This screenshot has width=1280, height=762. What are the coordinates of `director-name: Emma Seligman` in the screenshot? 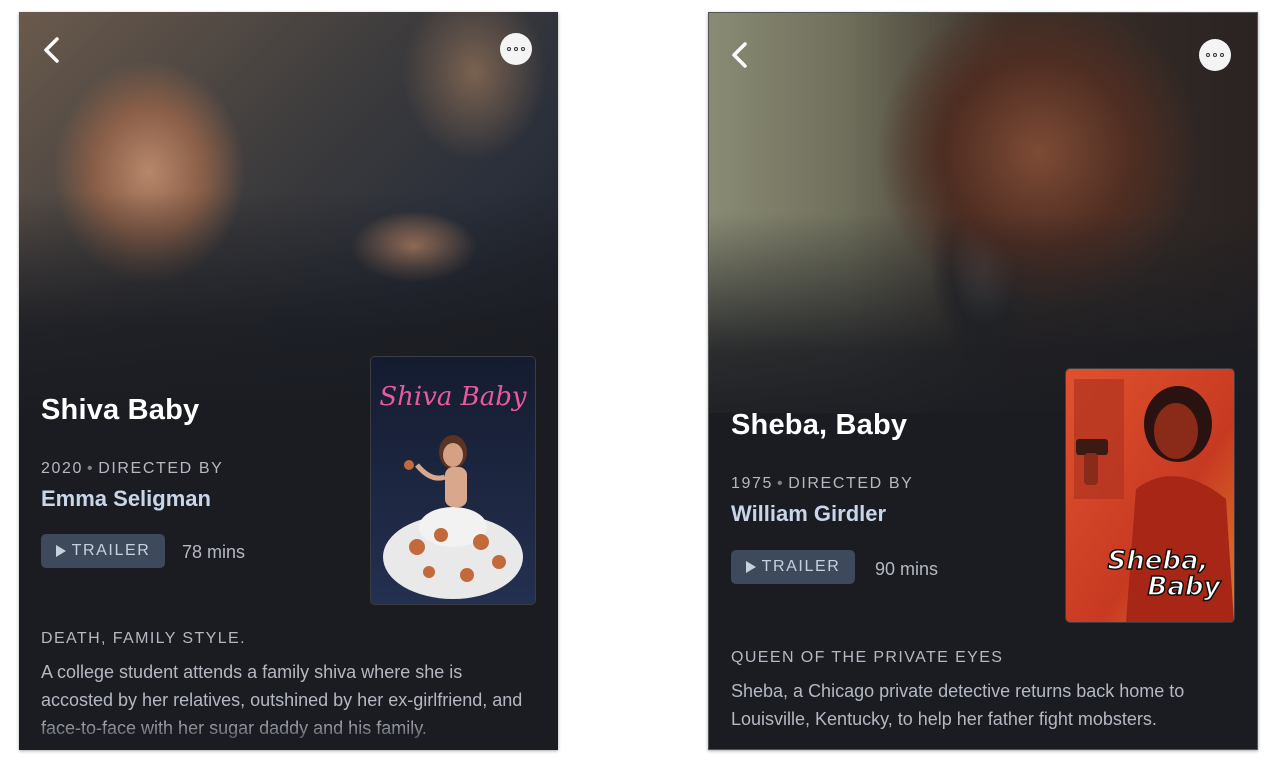 It's located at (126, 499).